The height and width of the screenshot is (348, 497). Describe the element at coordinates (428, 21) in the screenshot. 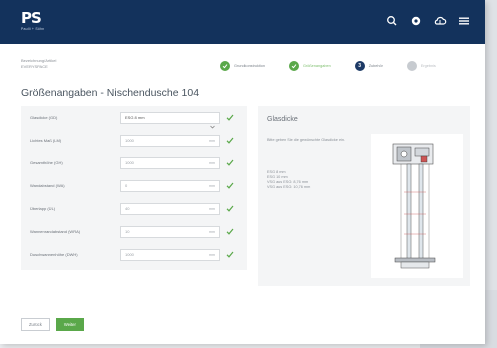

I see `header-icon-group` at that location.